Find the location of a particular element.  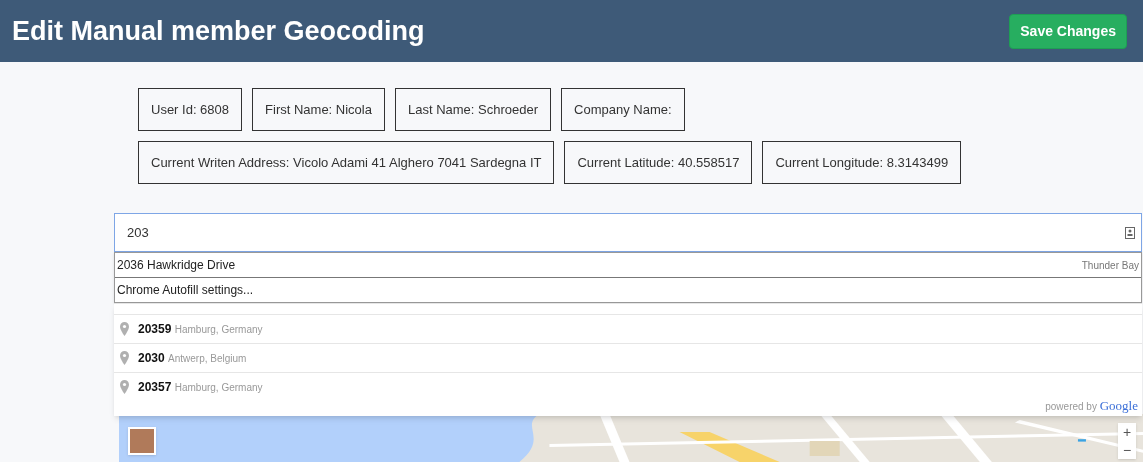

suggestion-address: 2036 Hawkridge Drive is located at coordinates (176, 265).